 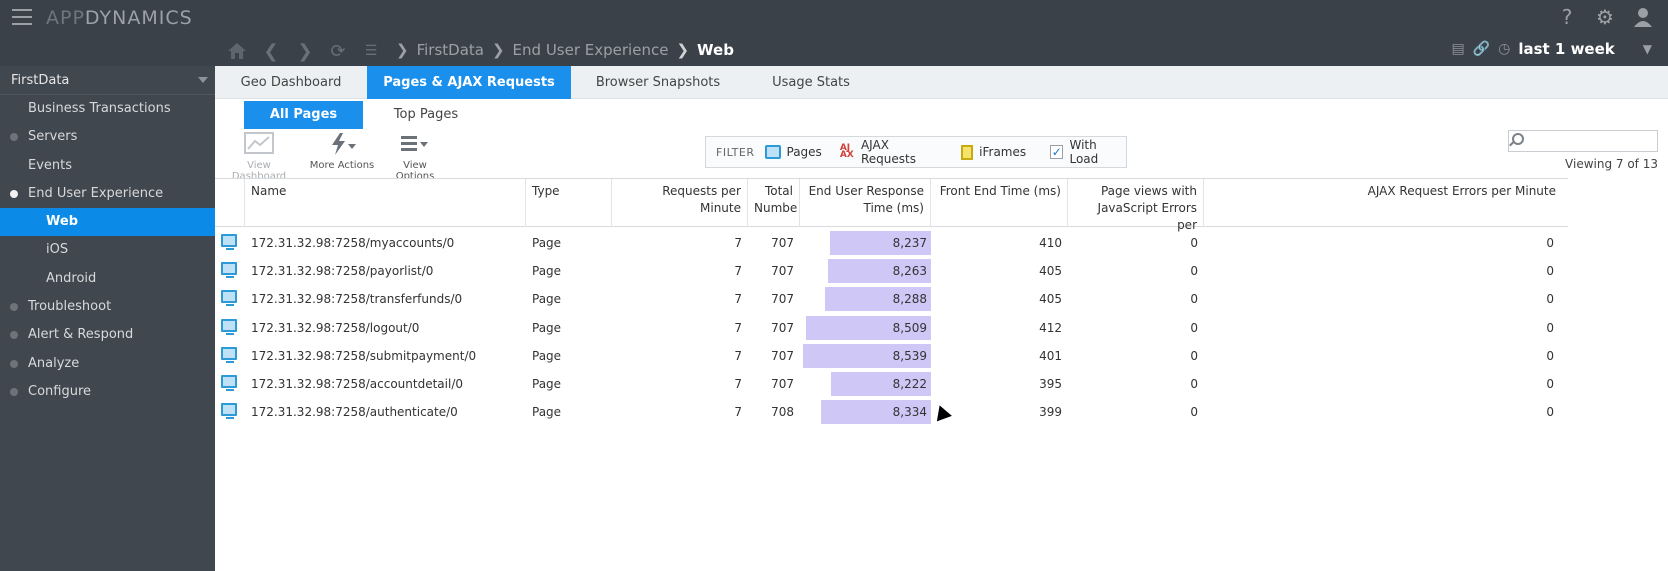 I want to click on report-icon: ▤, so click(x=1457, y=49).